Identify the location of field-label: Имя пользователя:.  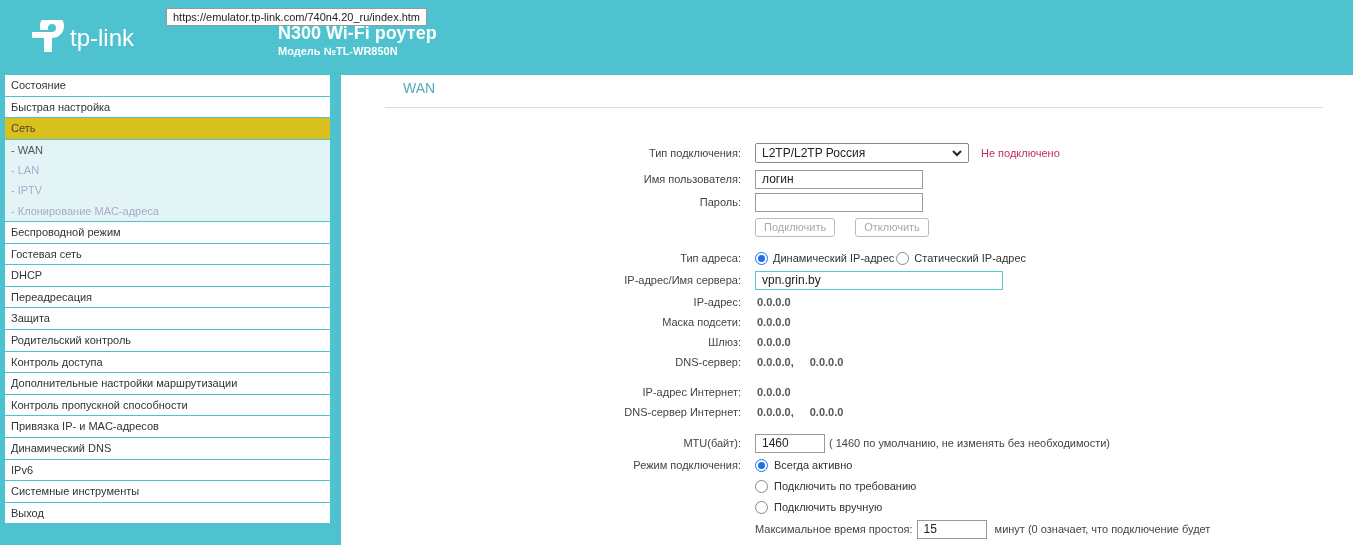
(692, 180).